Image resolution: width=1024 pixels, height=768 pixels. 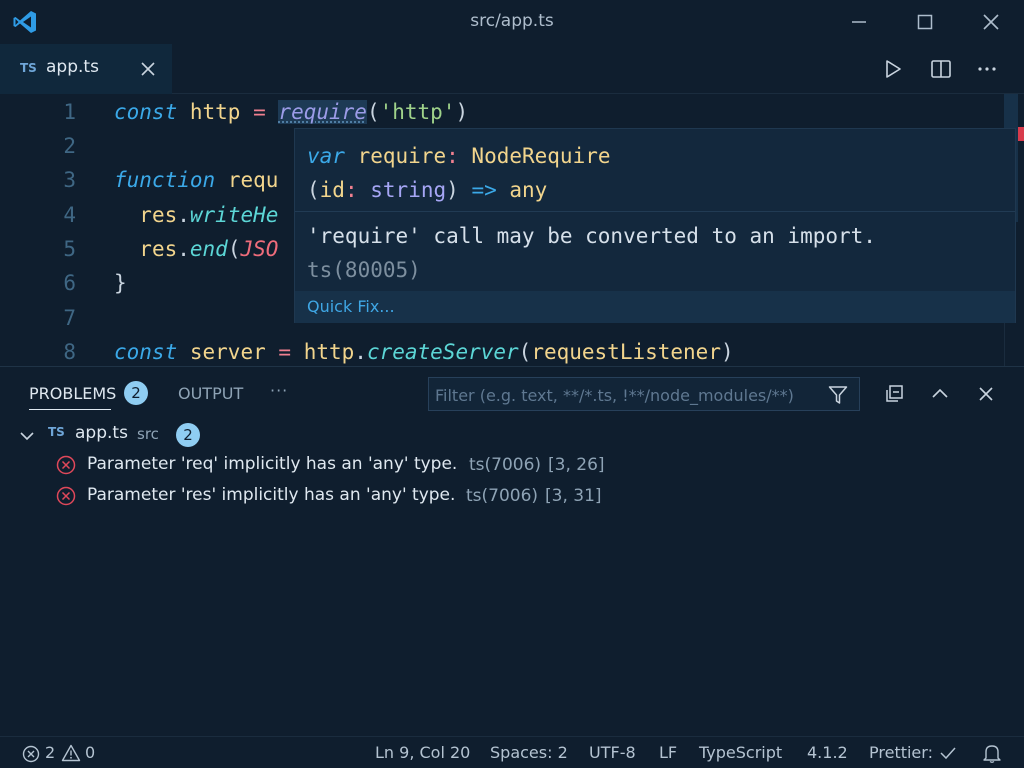 I want to click on line-number: 5, so click(x=69, y=249).